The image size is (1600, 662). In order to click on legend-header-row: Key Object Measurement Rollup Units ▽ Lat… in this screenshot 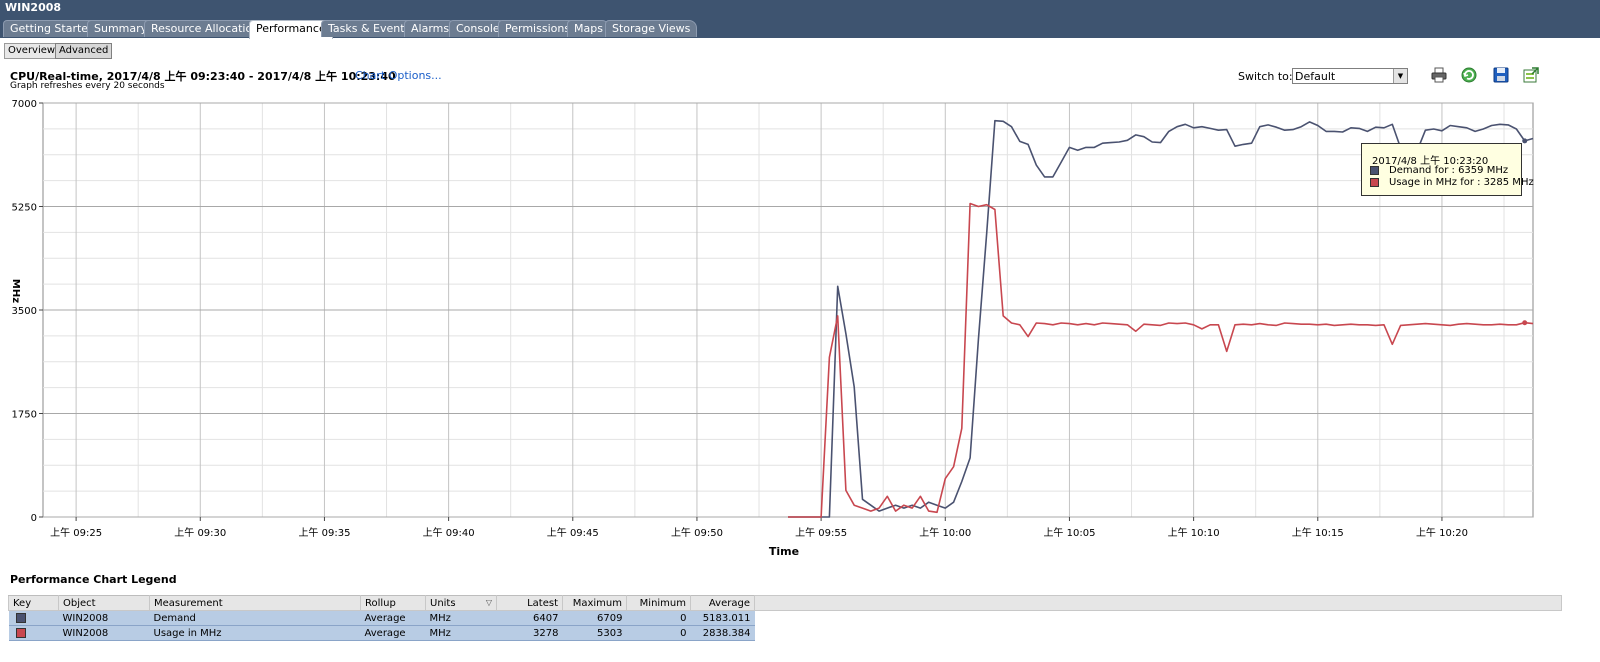, I will do `click(381, 603)`.